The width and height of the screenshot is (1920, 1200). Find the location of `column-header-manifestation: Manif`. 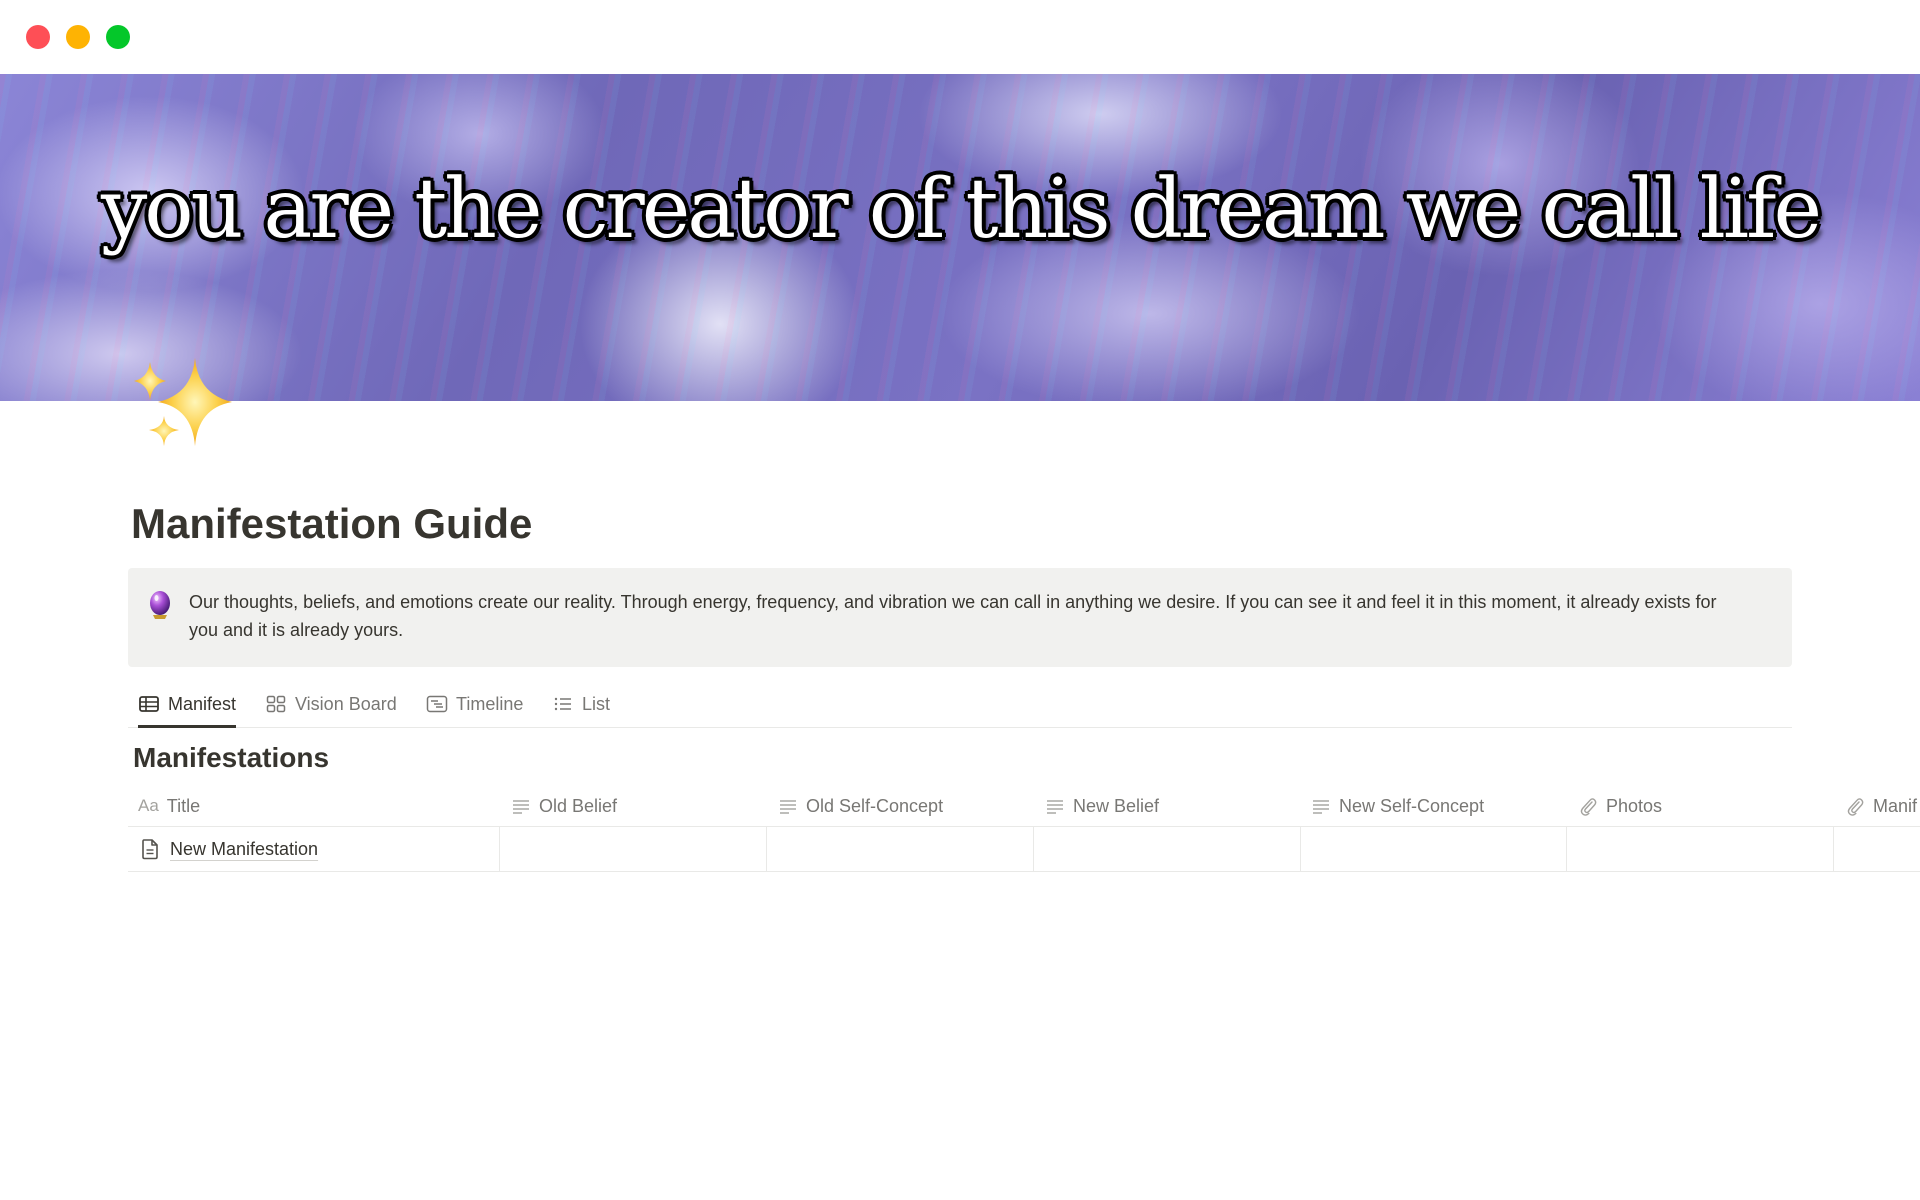

column-header-manifestation: Manif is located at coordinates (1881, 806).